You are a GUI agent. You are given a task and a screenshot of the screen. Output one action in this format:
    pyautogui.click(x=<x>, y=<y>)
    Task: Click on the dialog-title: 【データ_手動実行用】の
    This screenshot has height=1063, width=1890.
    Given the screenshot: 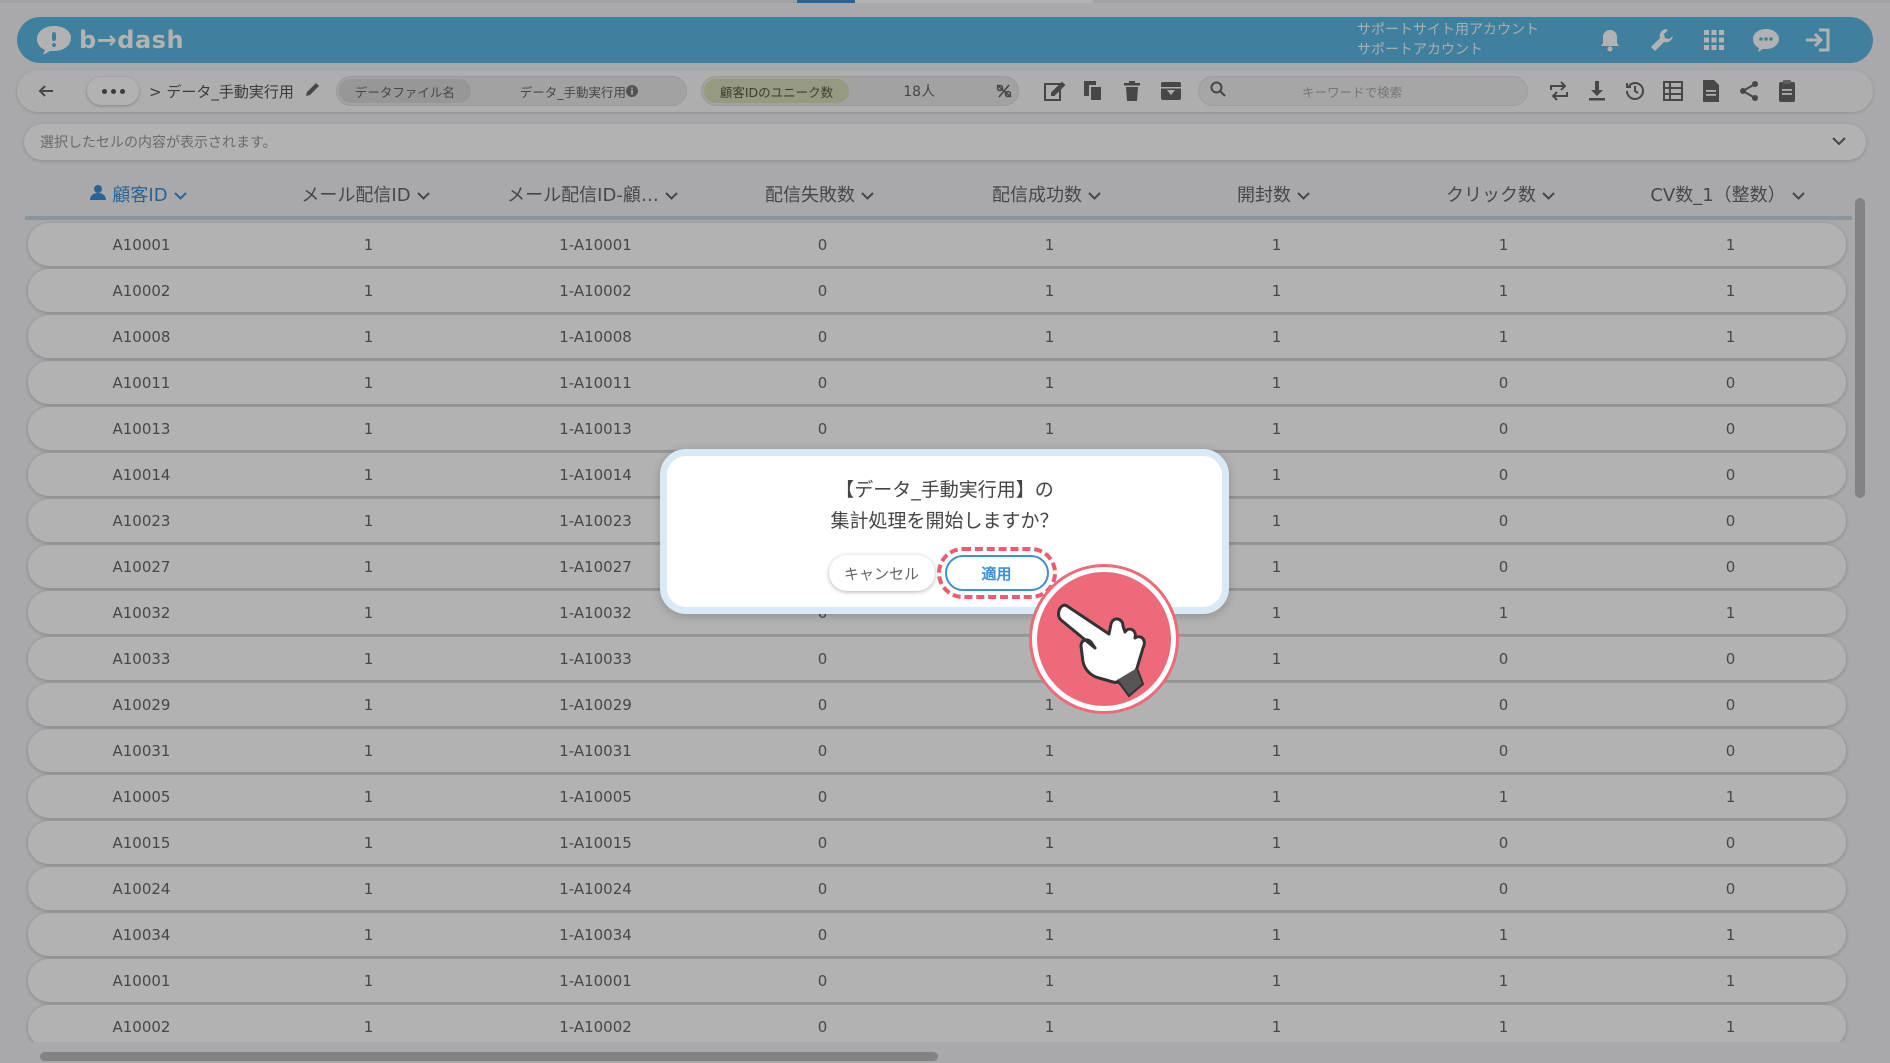 What is the action you would take?
    pyautogui.click(x=944, y=490)
    